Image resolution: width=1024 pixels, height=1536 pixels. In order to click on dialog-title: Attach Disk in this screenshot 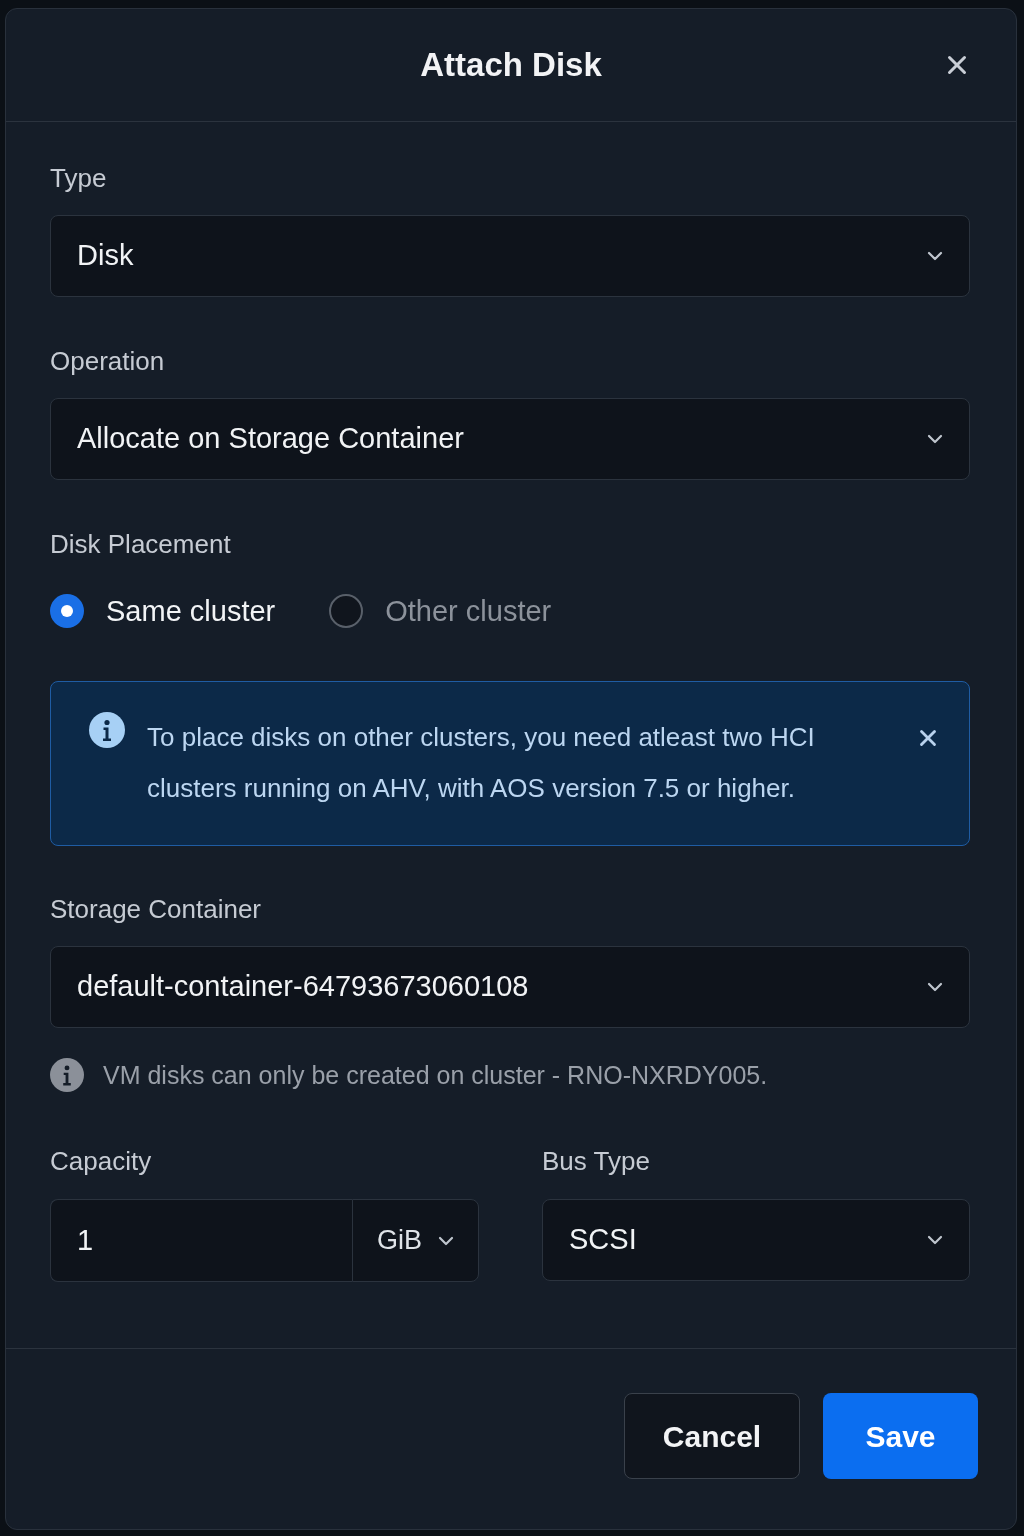, I will do `click(511, 65)`.